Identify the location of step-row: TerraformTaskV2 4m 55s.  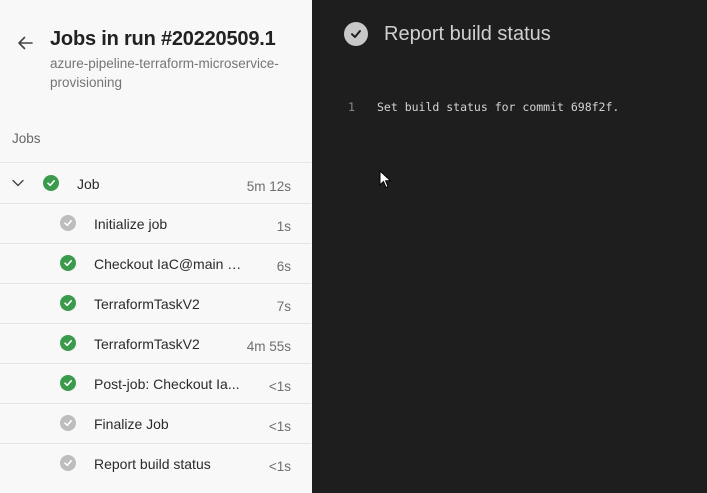
(155, 343).